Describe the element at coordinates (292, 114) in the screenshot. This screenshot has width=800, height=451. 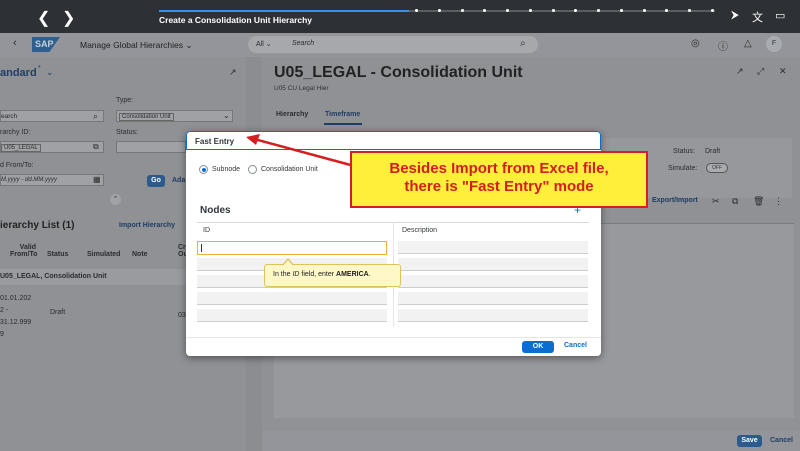
I see `tab-hierarchy: Hierarchy` at that location.